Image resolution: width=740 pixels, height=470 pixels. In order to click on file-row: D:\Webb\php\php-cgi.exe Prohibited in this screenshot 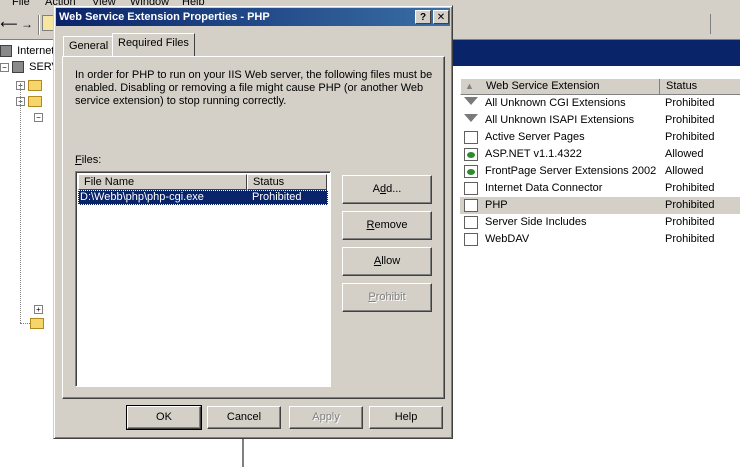, I will do `click(203, 197)`.